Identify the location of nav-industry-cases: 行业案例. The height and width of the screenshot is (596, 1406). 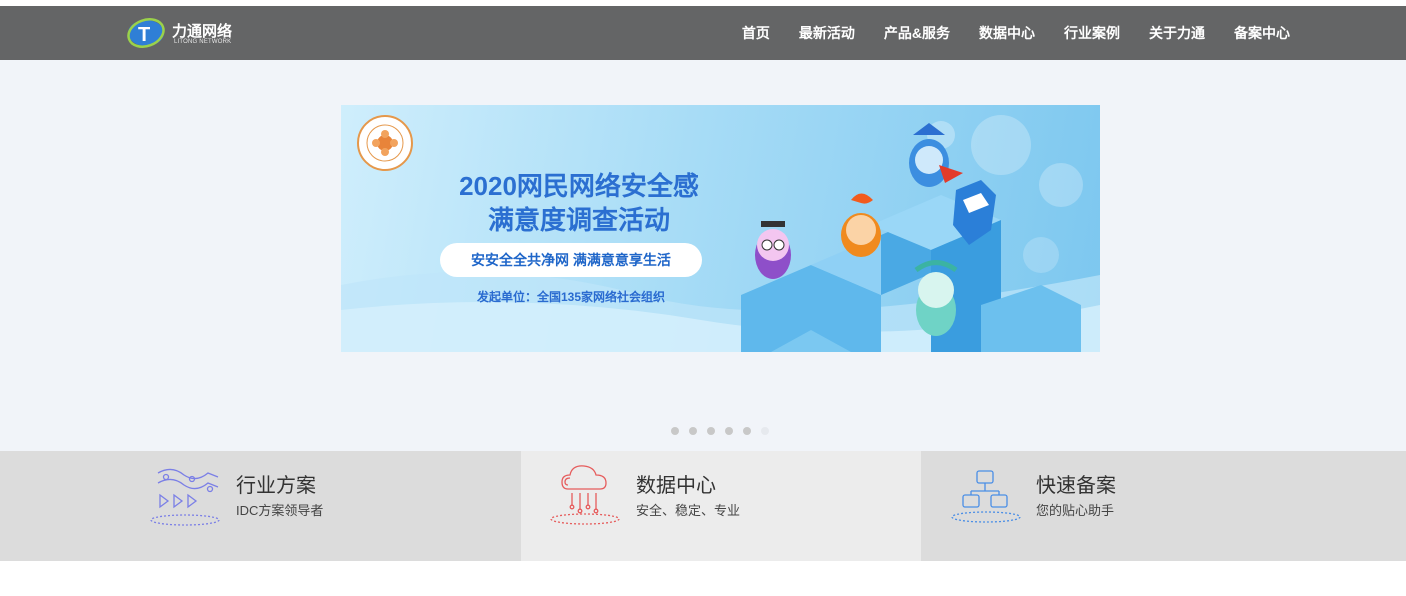
(1092, 33).